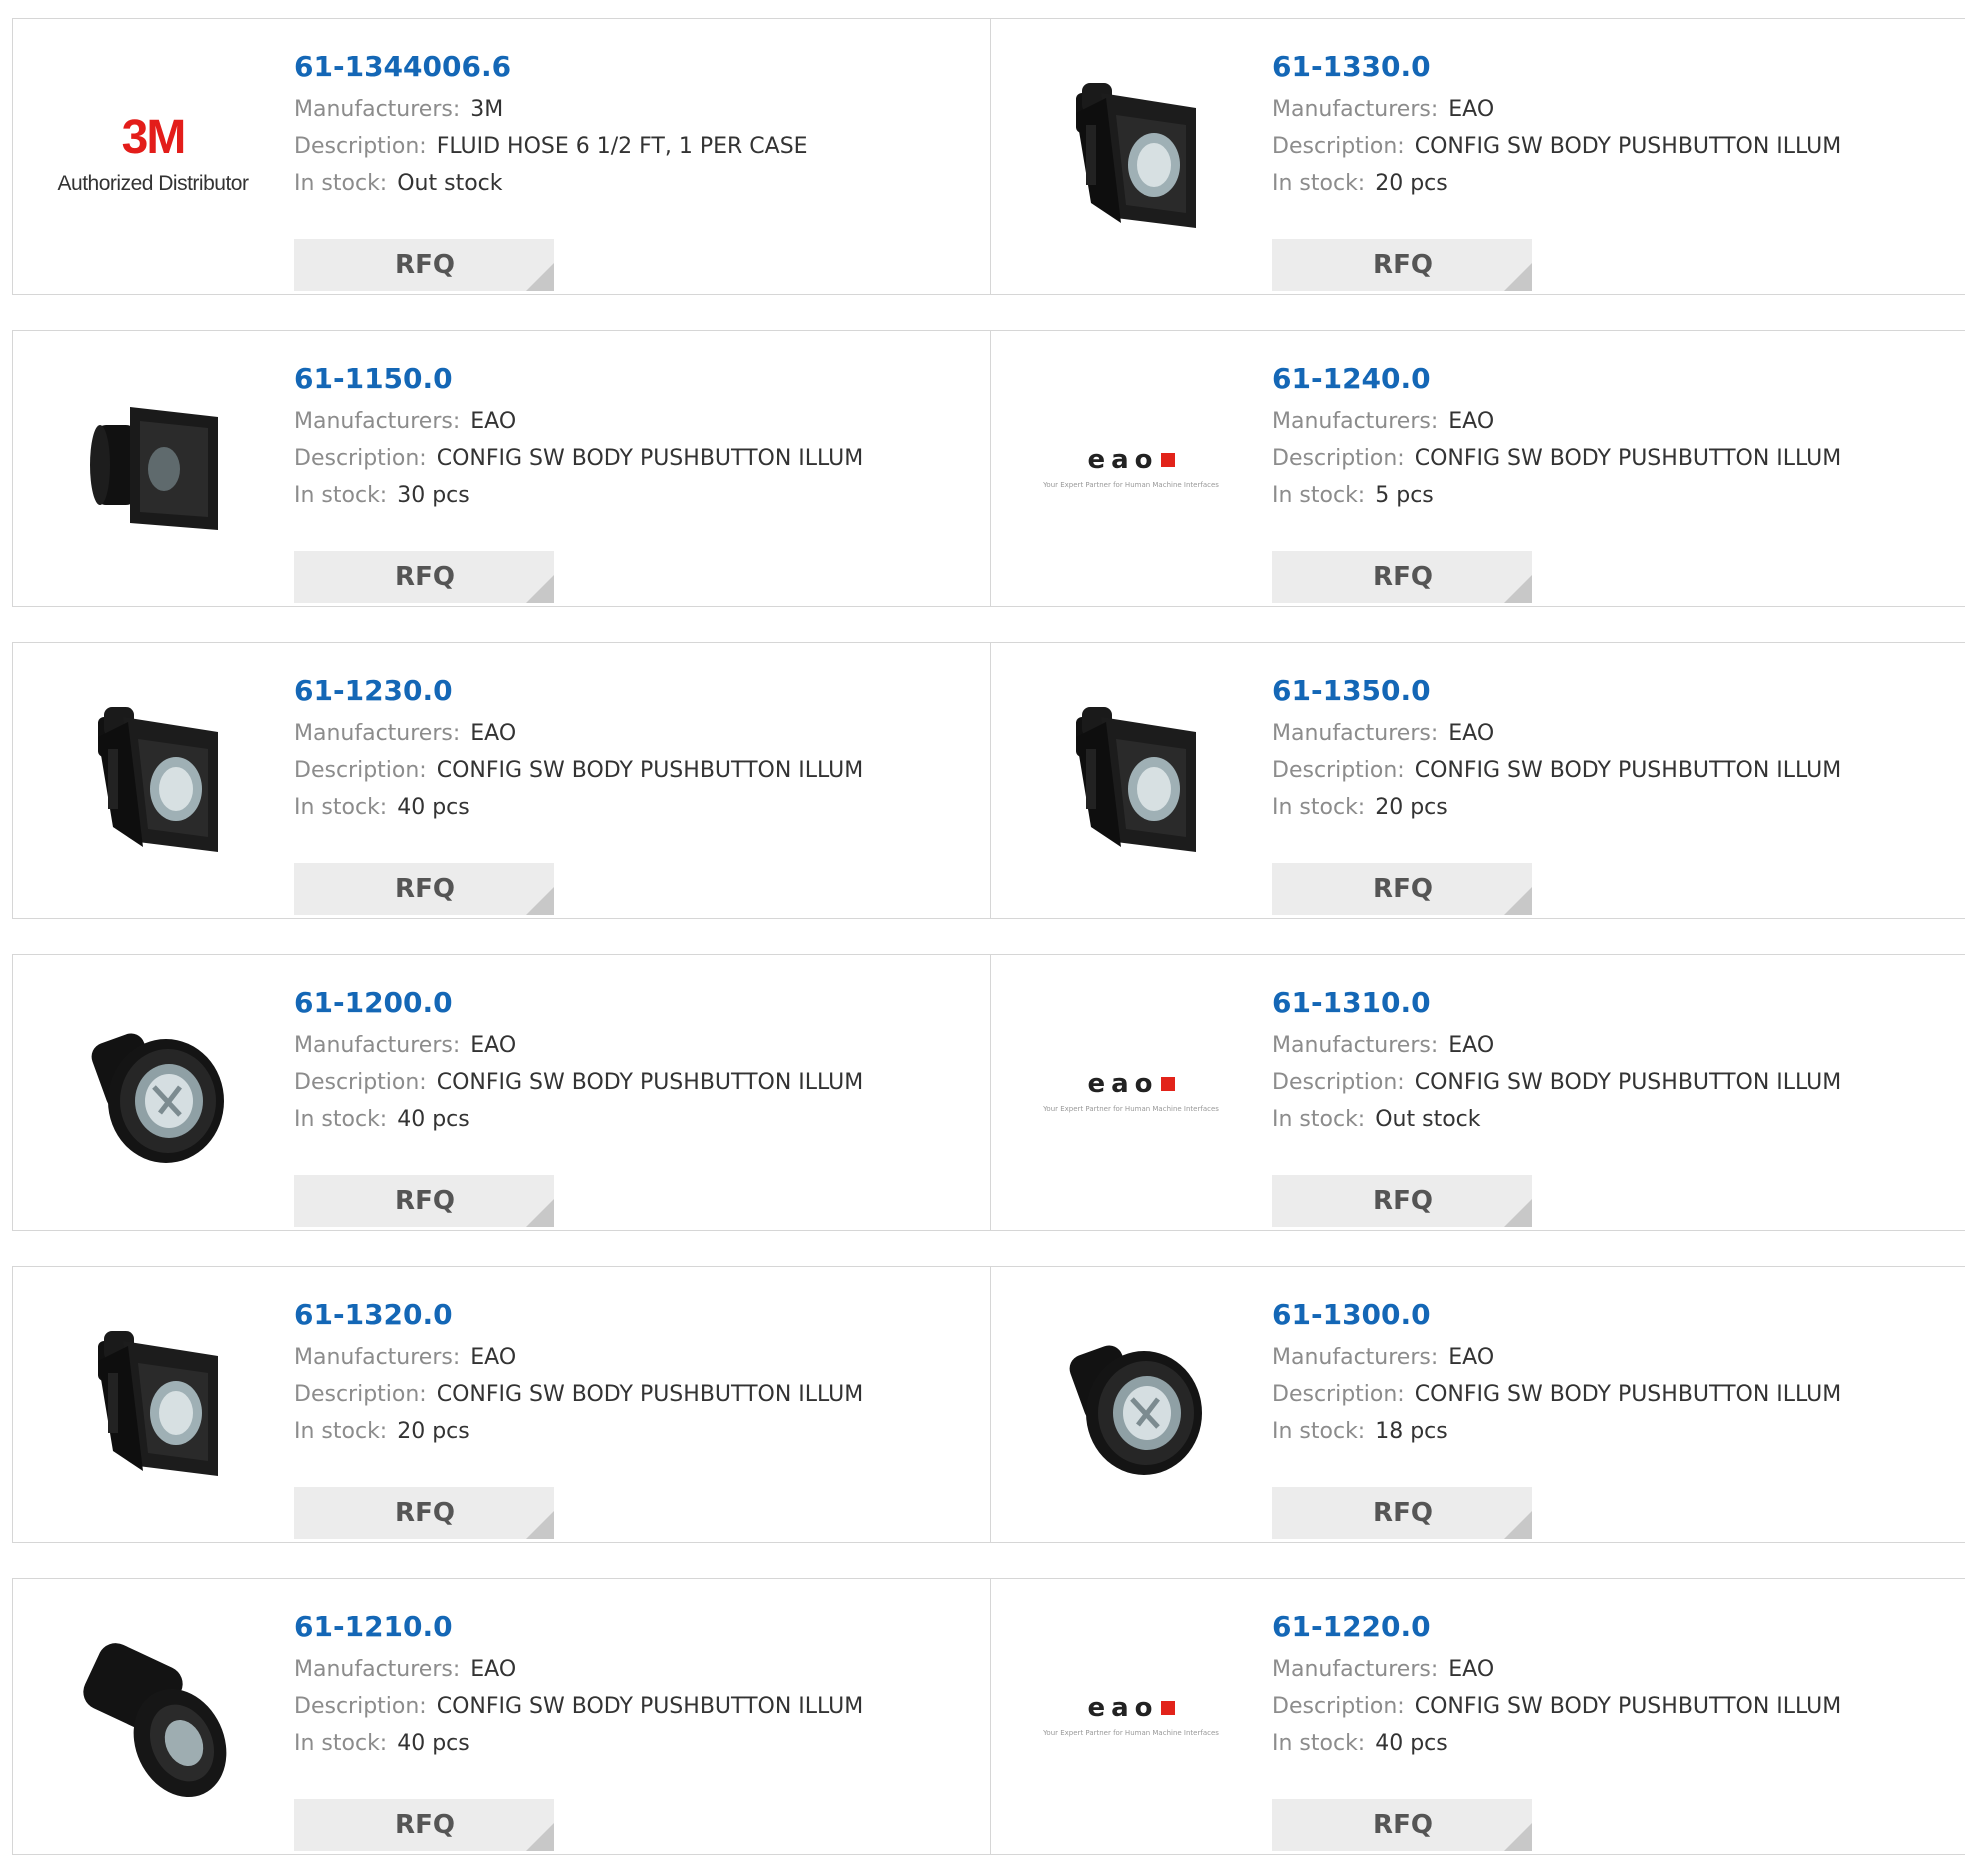  I want to click on part-number-link: 61-1344006.6, so click(551, 67).